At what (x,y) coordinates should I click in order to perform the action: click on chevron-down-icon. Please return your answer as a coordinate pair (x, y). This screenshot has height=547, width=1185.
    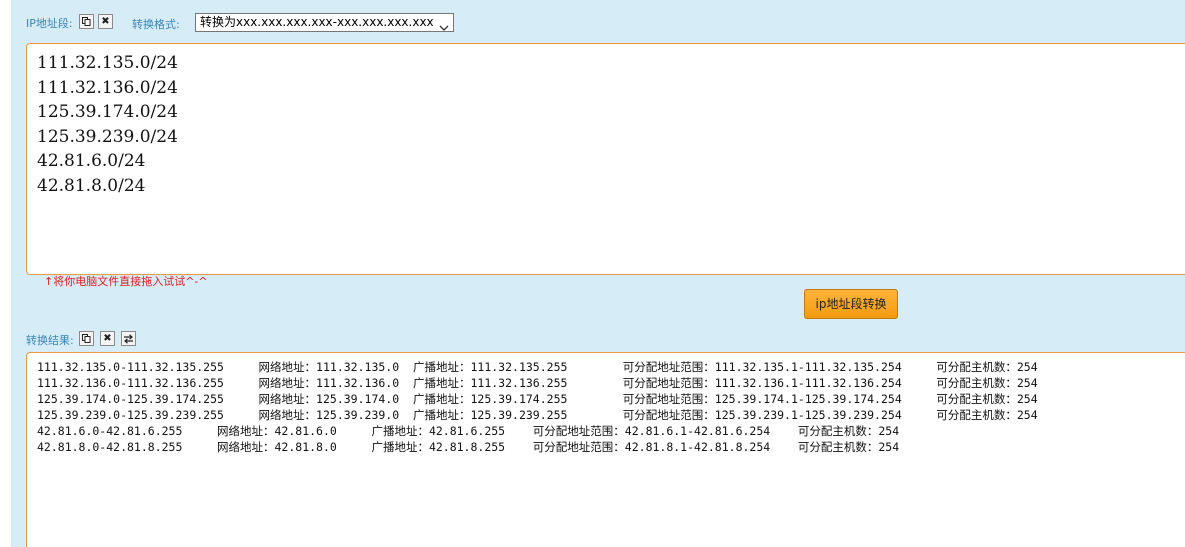
    Looking at the image, I should click on (444, 25).